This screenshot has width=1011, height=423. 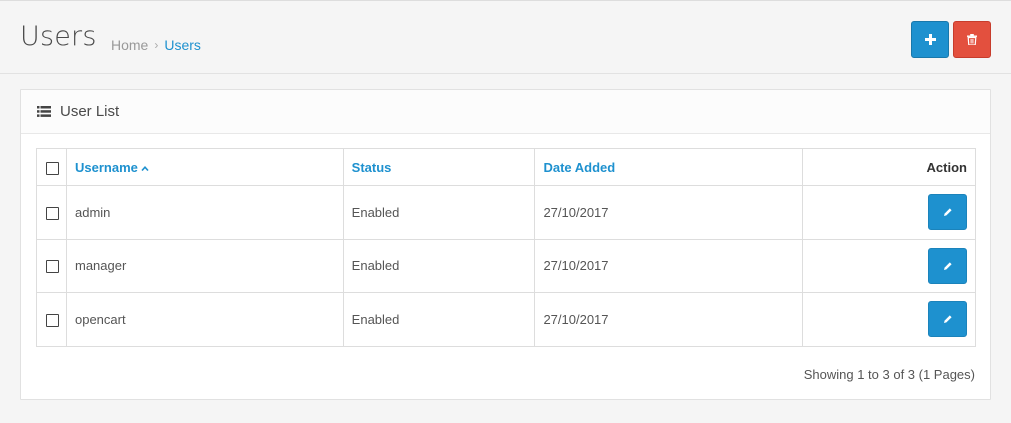 I want to click on select-all-cell, so click(x=51, y=167).